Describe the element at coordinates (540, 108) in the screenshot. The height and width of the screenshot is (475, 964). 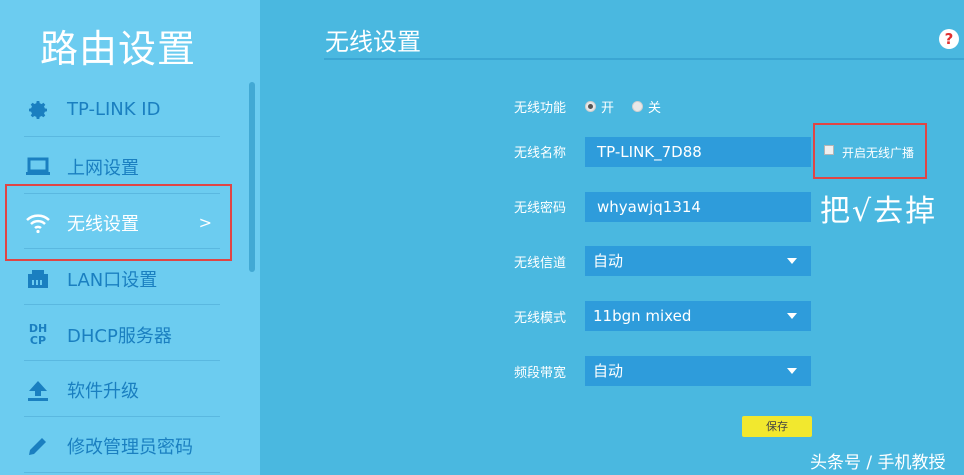
I see `wireless-function-label: 无线功能` at that location.